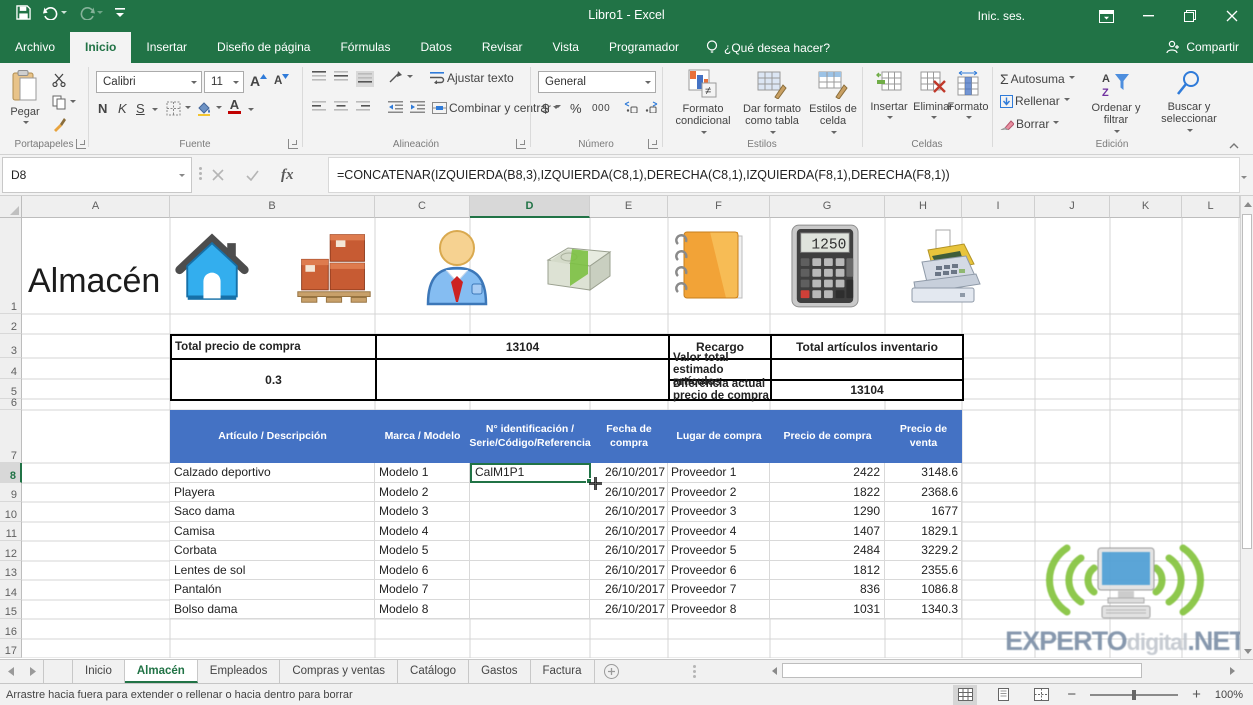 Image resolution: width=1253 pixels, height=705 pixels. What do you see at coordinates (923, 511) in the screenshot?
I see `cell-precio-venta: 1677` at bounding box center [923, 511].